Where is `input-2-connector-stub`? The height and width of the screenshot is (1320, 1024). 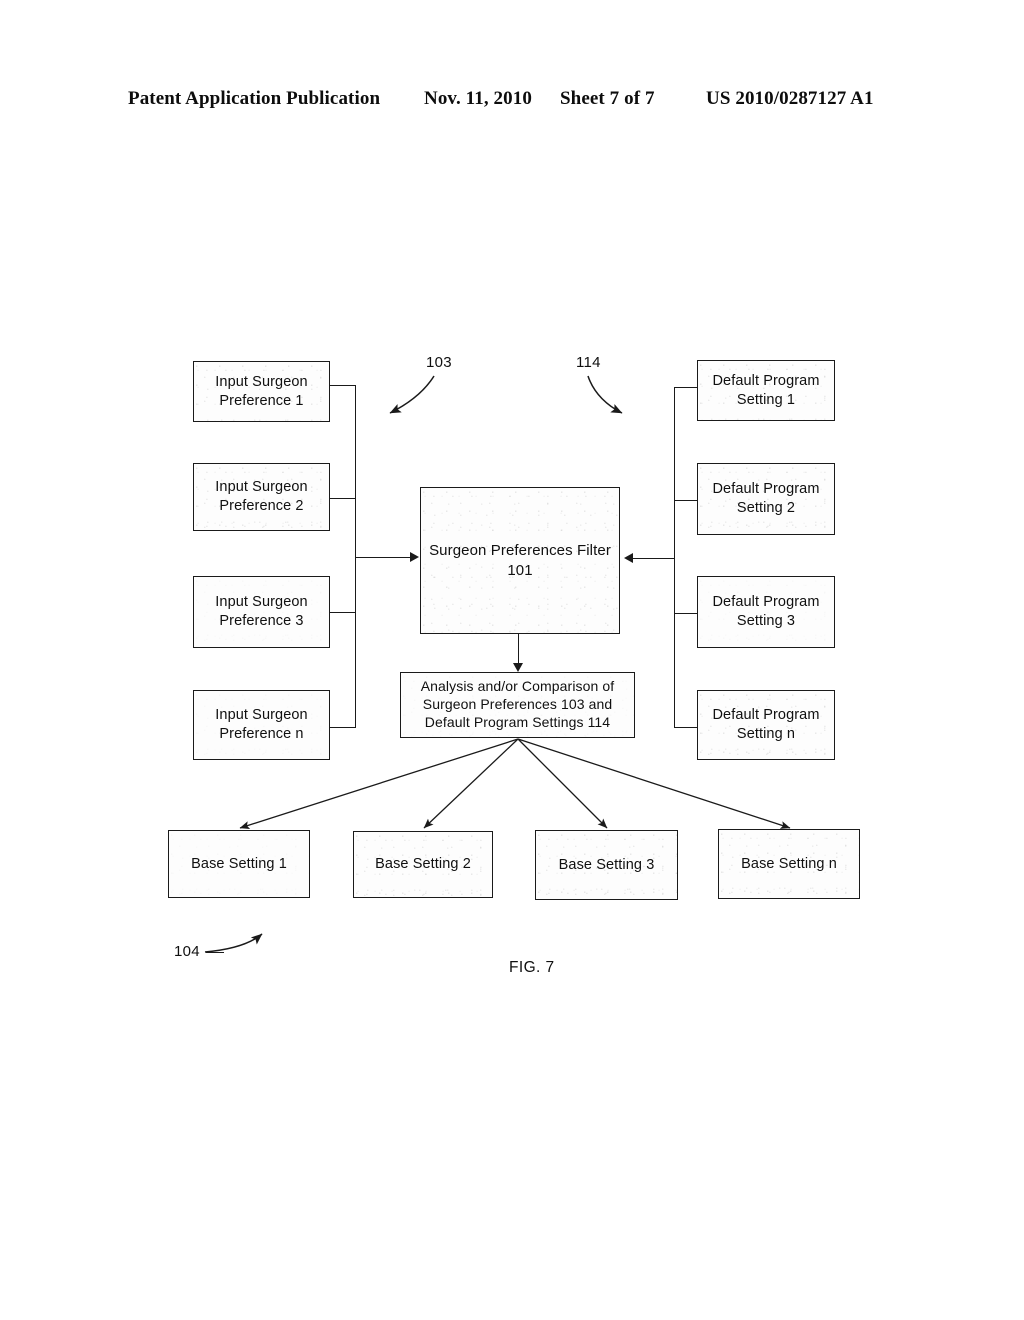
input-2-connector-stub is located at coordinates (343, 499).